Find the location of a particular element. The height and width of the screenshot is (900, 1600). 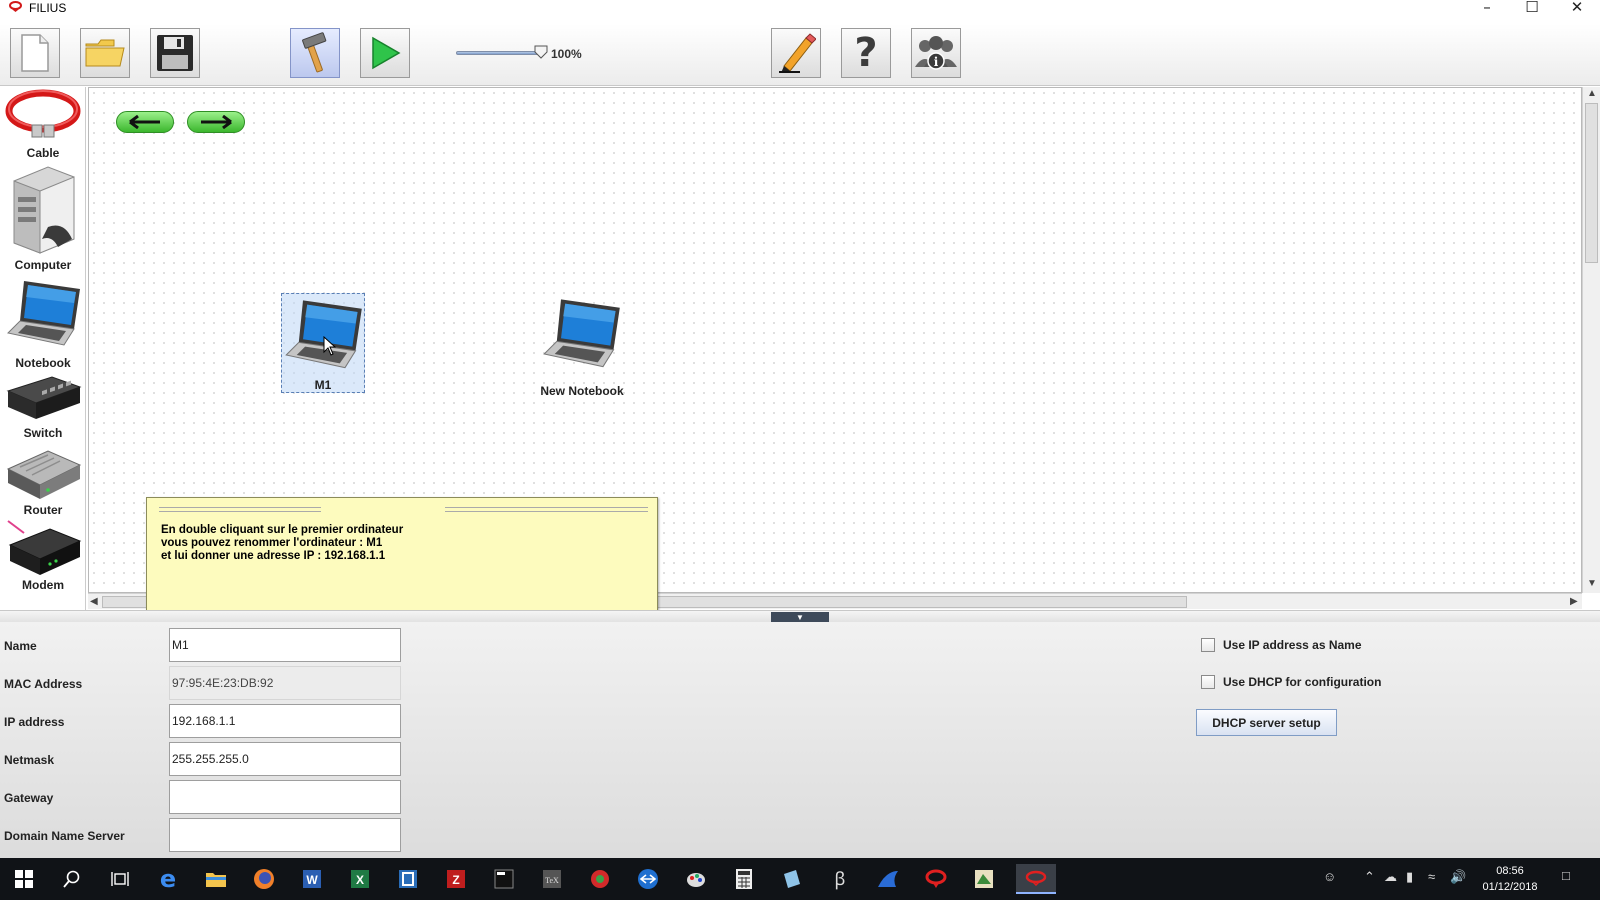

start-button is located at coordinates (24, 879).